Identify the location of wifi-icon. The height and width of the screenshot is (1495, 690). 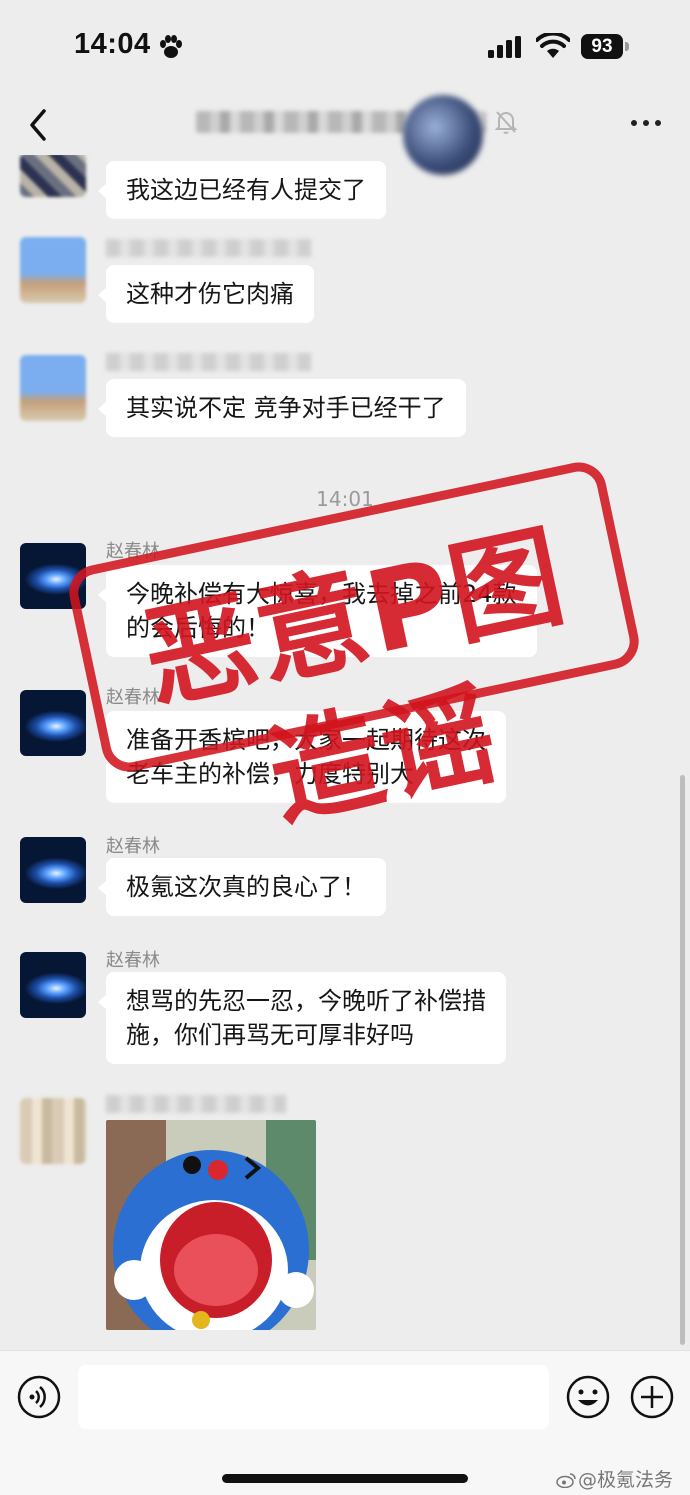
(553, 45).